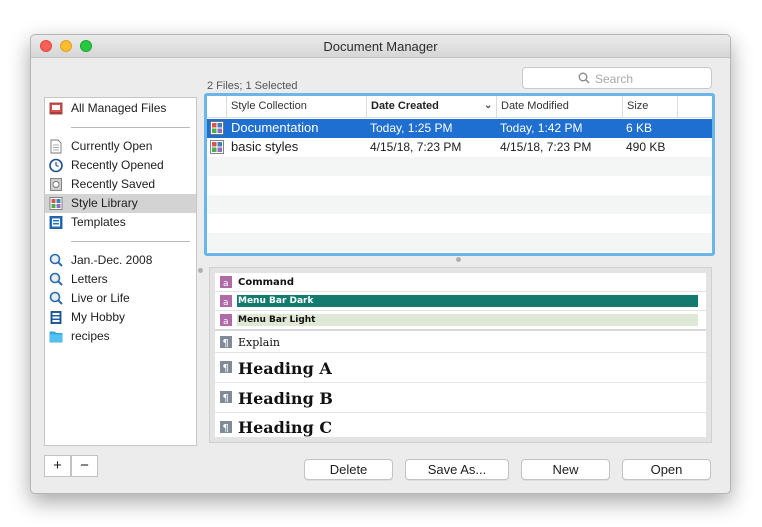 The height and width of the screenshot is (527, 762). Describe the element at coordinates (285, 427) in the screenshot. I see `style-preview-label: Heading C` at that location.